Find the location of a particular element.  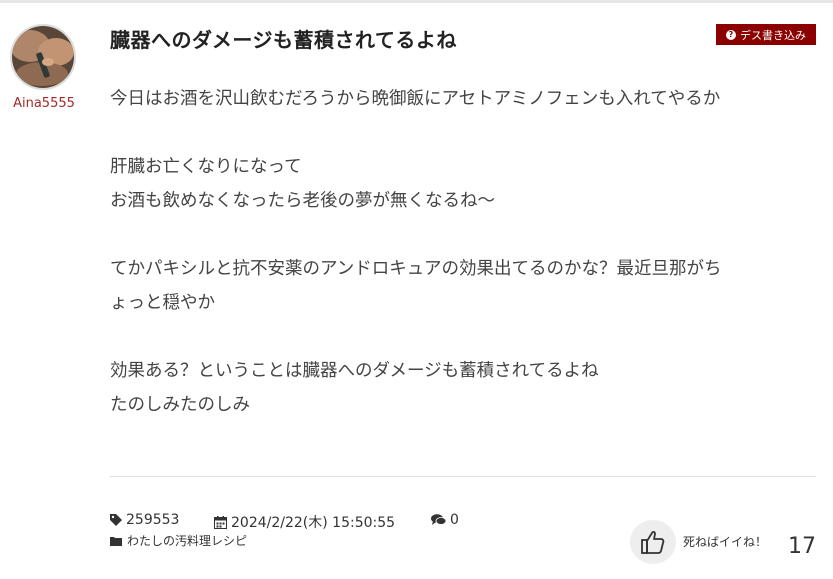

body-line: たのしみたのしみ is located at coordinates (180, 405).